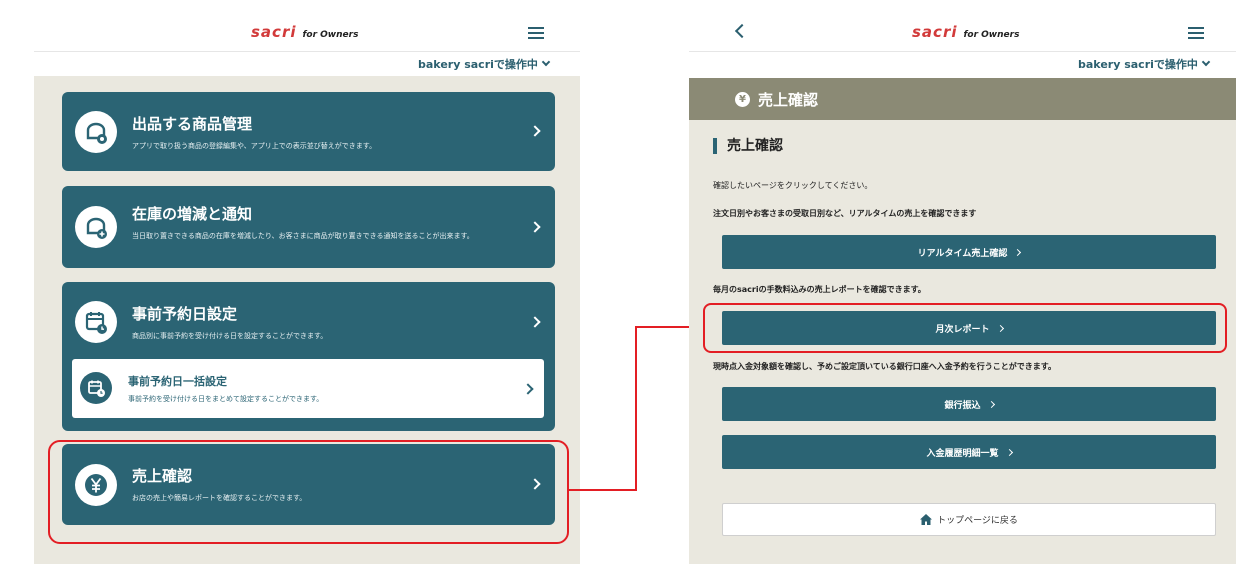 This screenshot has width=1259, height=586. I want to click on home-icon, so click(926, 519).